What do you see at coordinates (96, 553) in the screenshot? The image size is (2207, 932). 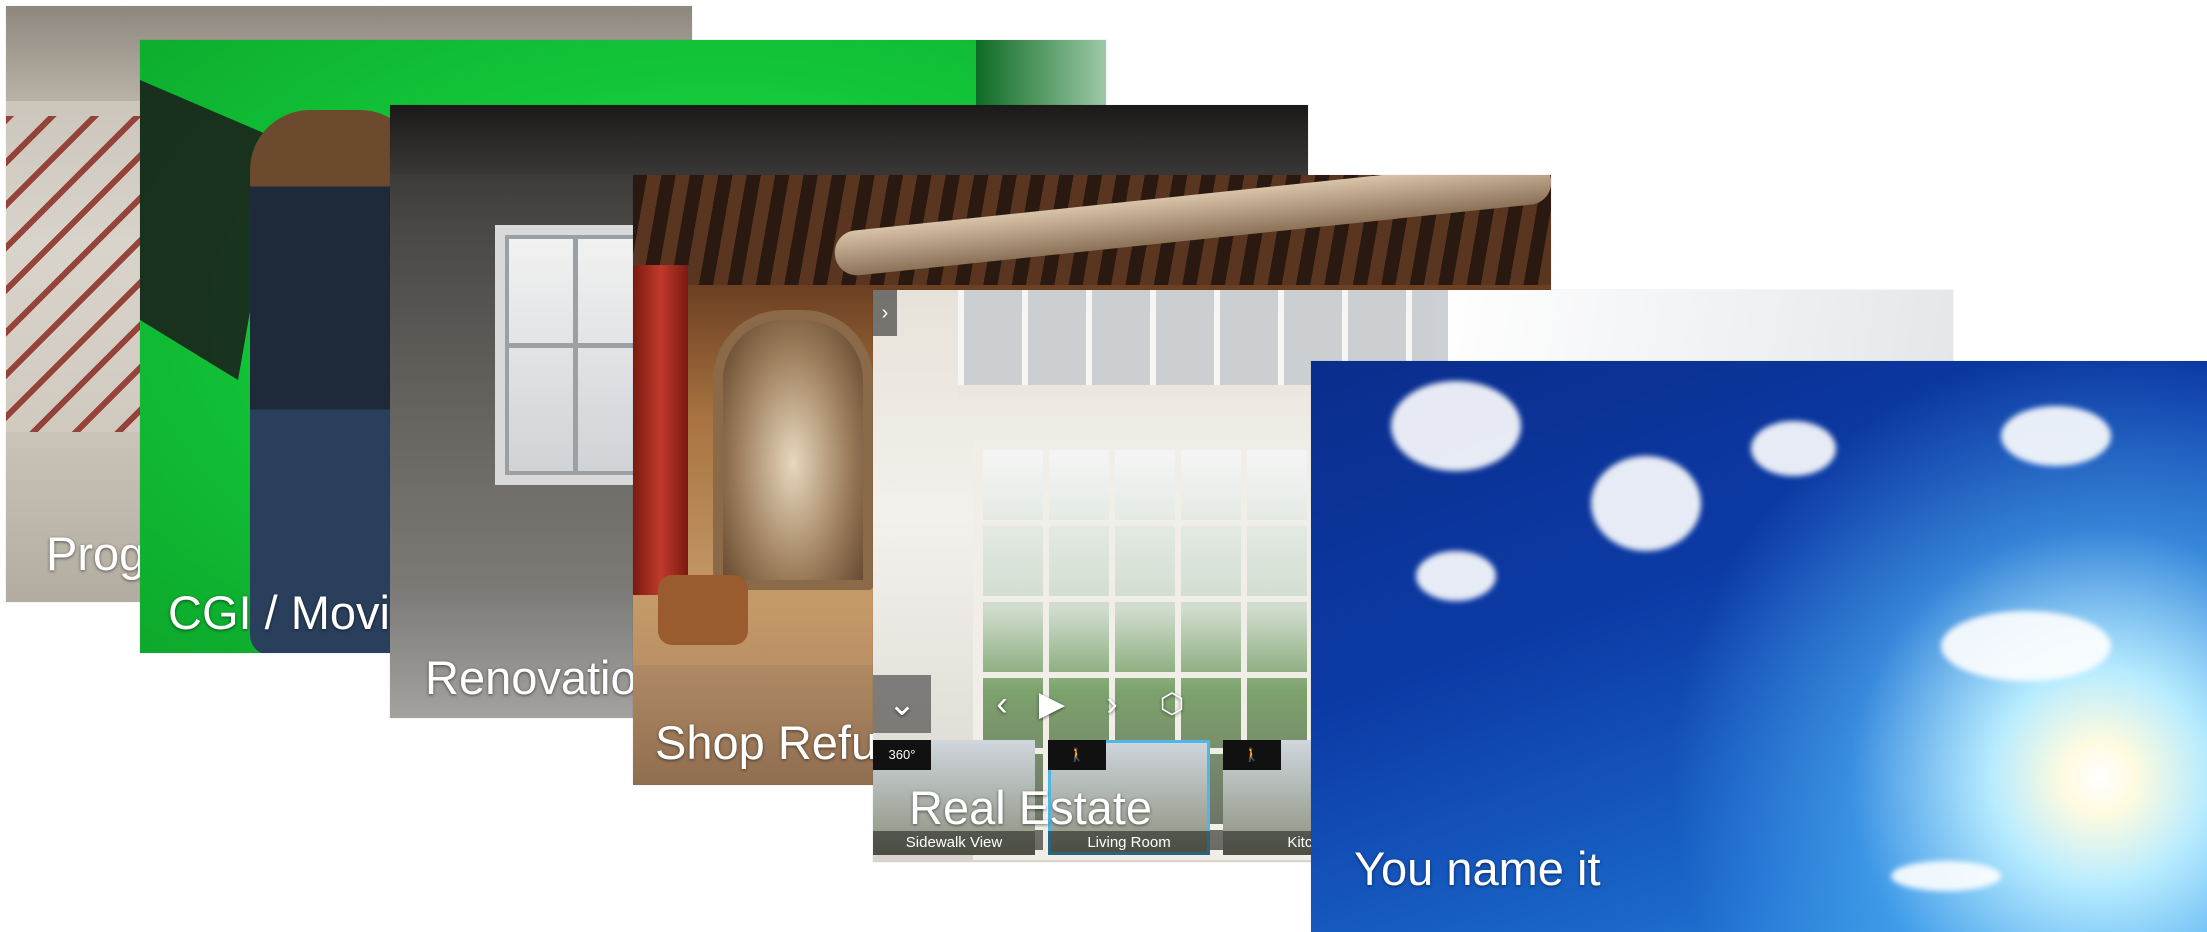 I see `card-caption: Prog` at bounding box center [96, 553].